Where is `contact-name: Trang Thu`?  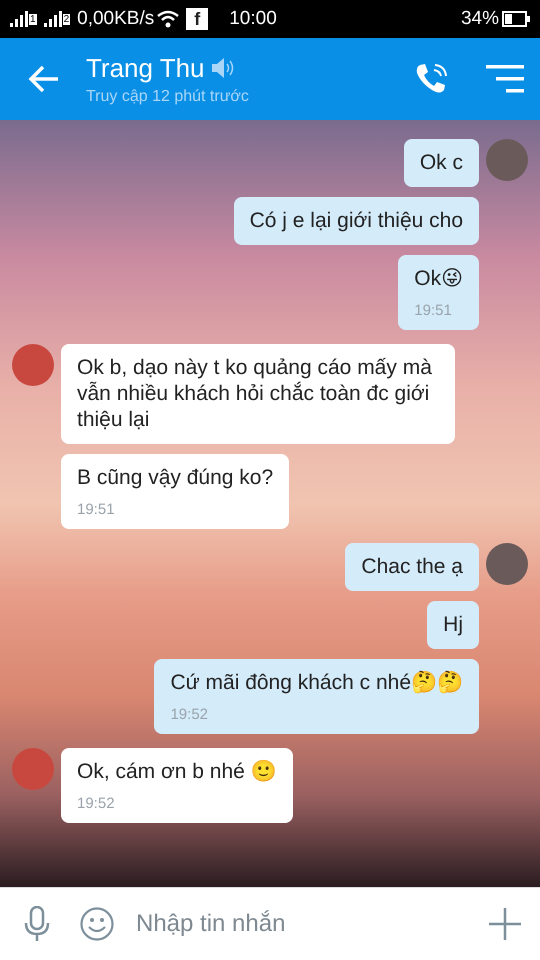 contact-name: Trang Thu is located at coordinates (145, 68).